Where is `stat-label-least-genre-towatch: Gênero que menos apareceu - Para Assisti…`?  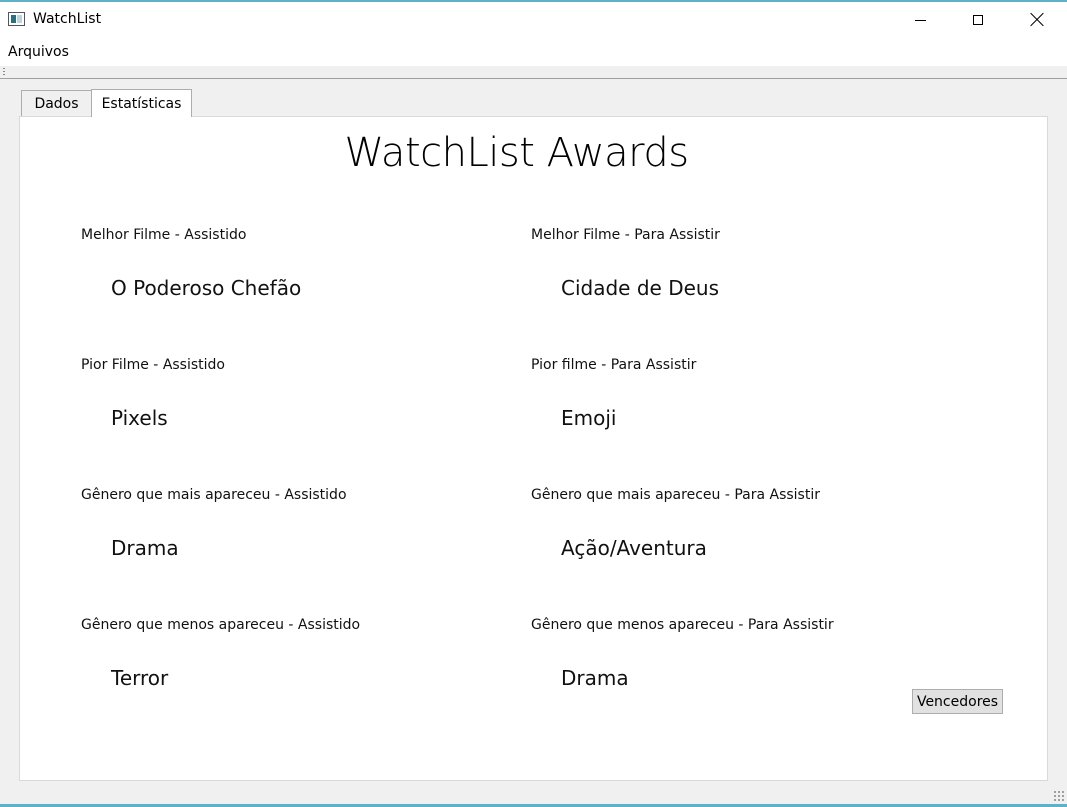
stat-label-least-genre-towatch: Gênero que menos apareceu - Para Assisti… is located at coordinates (682, 625).